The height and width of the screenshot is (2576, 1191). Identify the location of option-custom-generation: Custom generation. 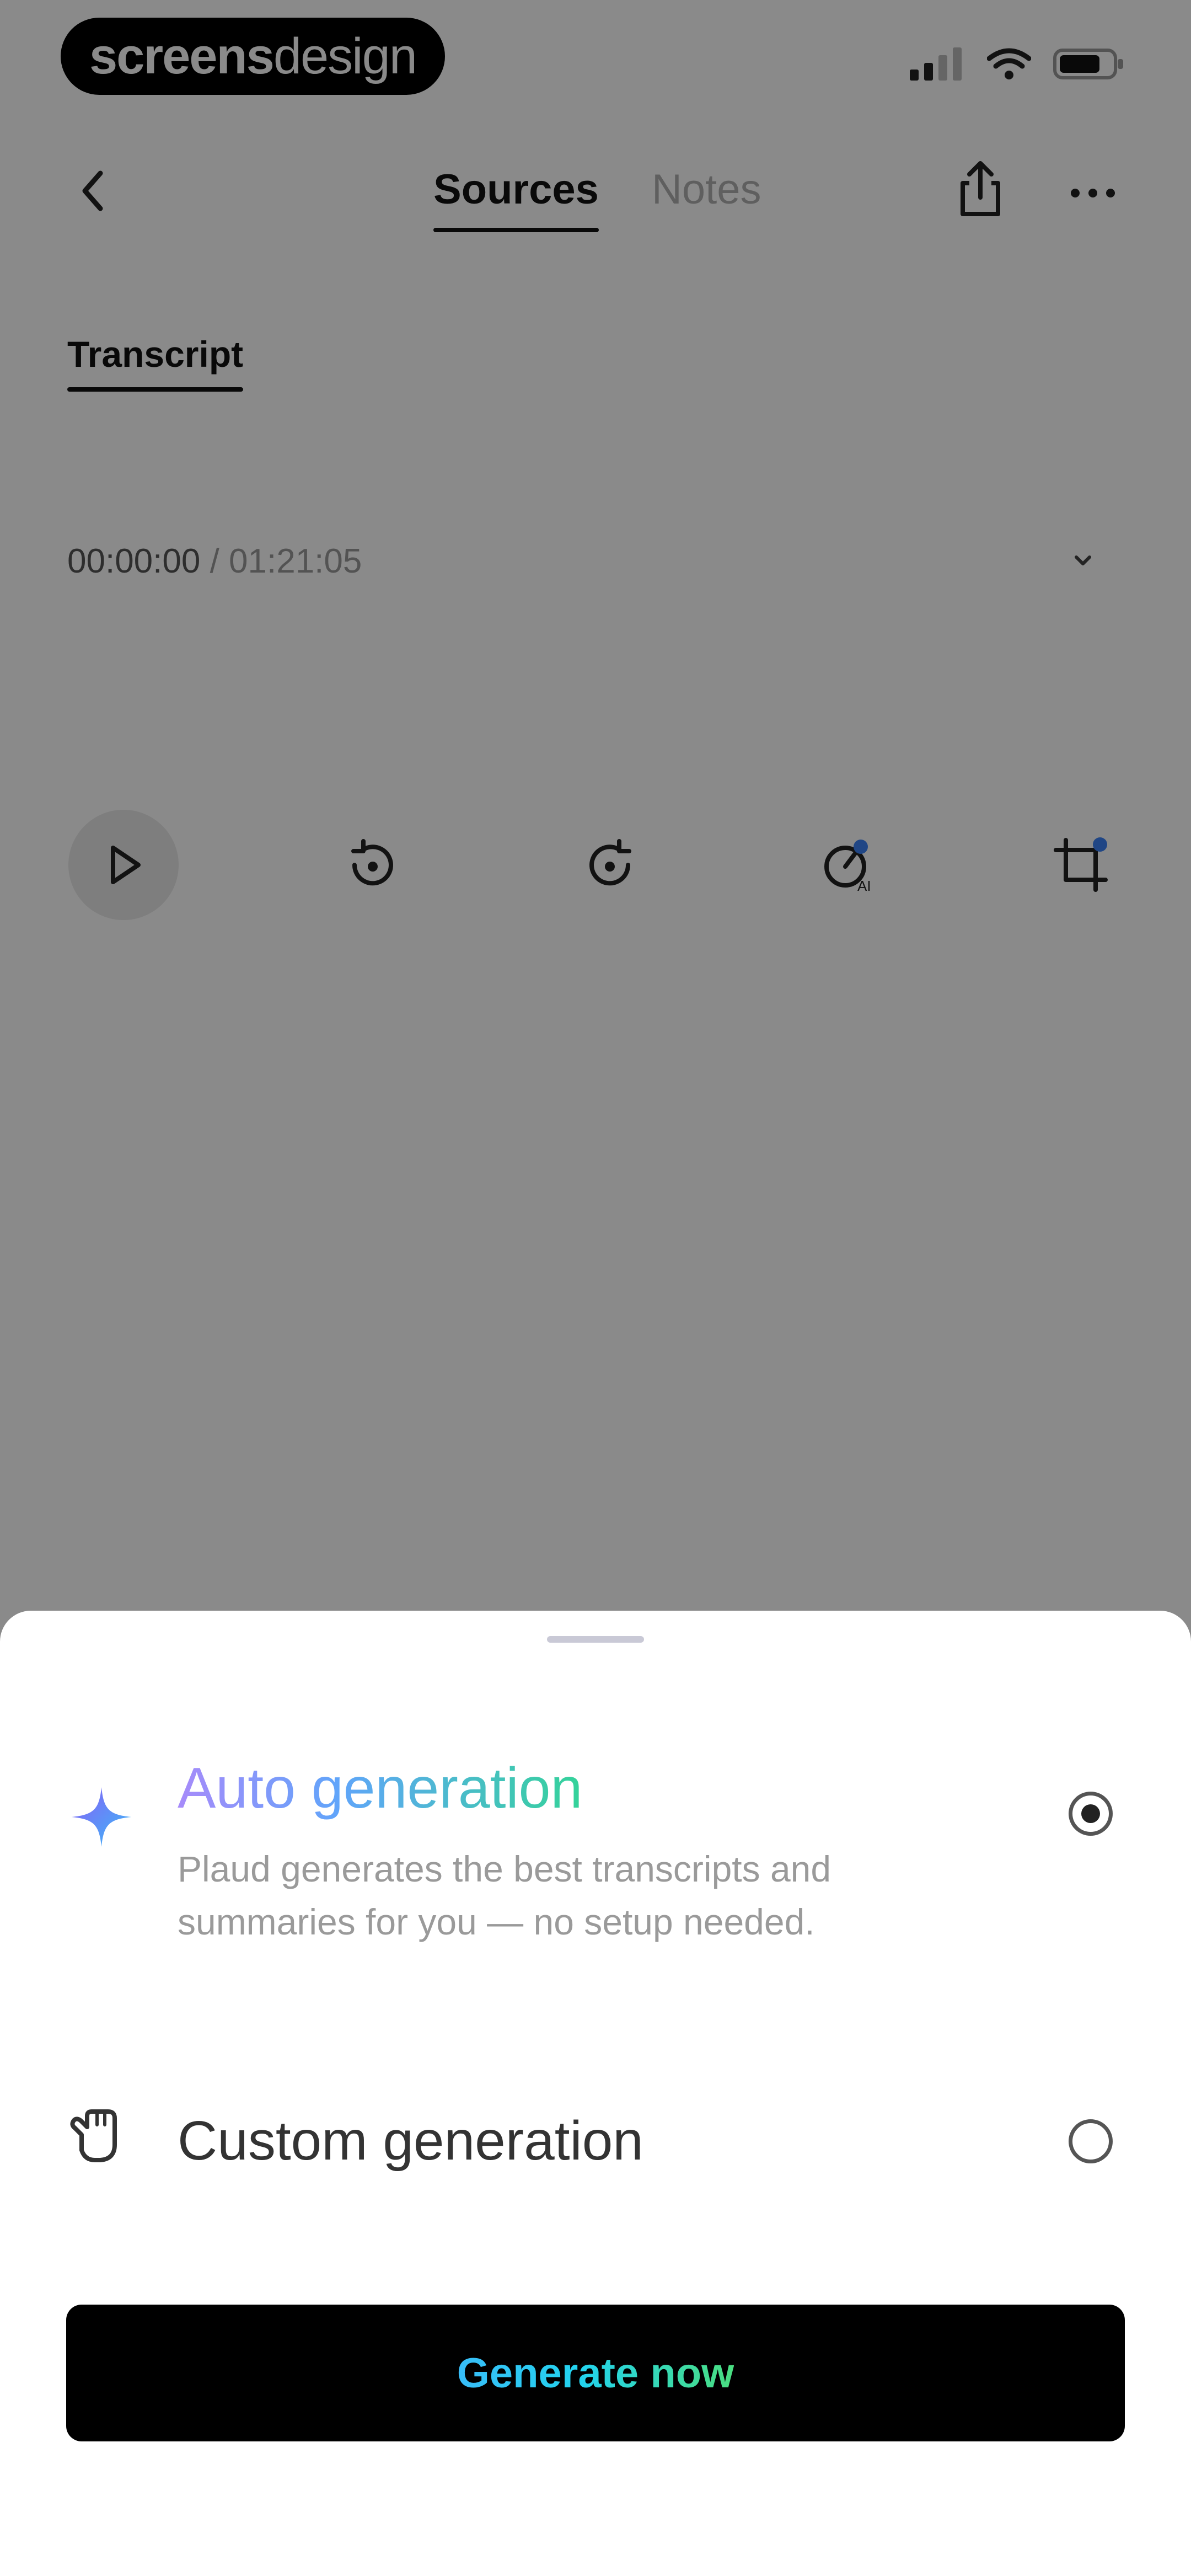
(595, 2129).